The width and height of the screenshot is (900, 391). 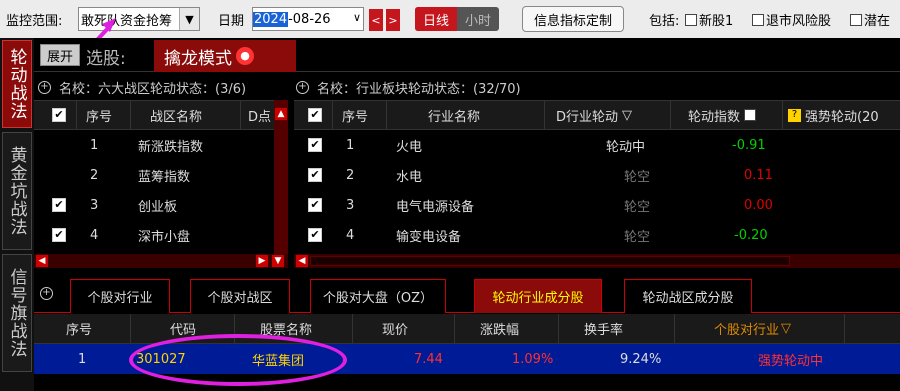 I want to click on right-hscrollbar: ◀, so click(x=597, y=261).